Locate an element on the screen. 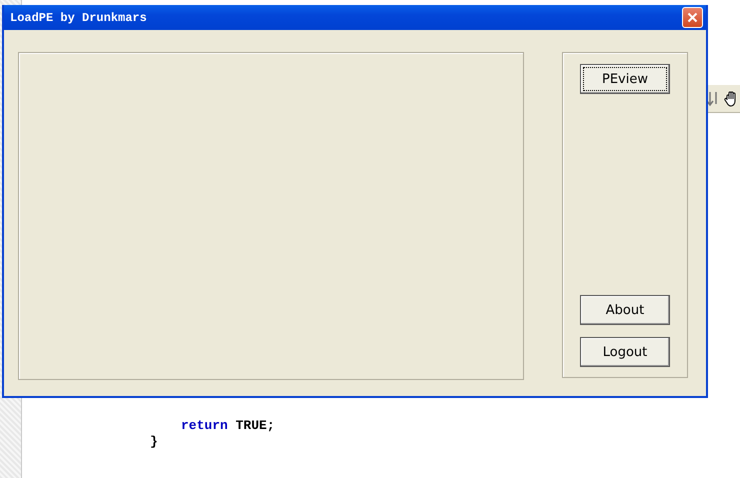 Image resolution: width=740 pixels, height=478 pixels. close-icon is located at coordinates (692, 17).